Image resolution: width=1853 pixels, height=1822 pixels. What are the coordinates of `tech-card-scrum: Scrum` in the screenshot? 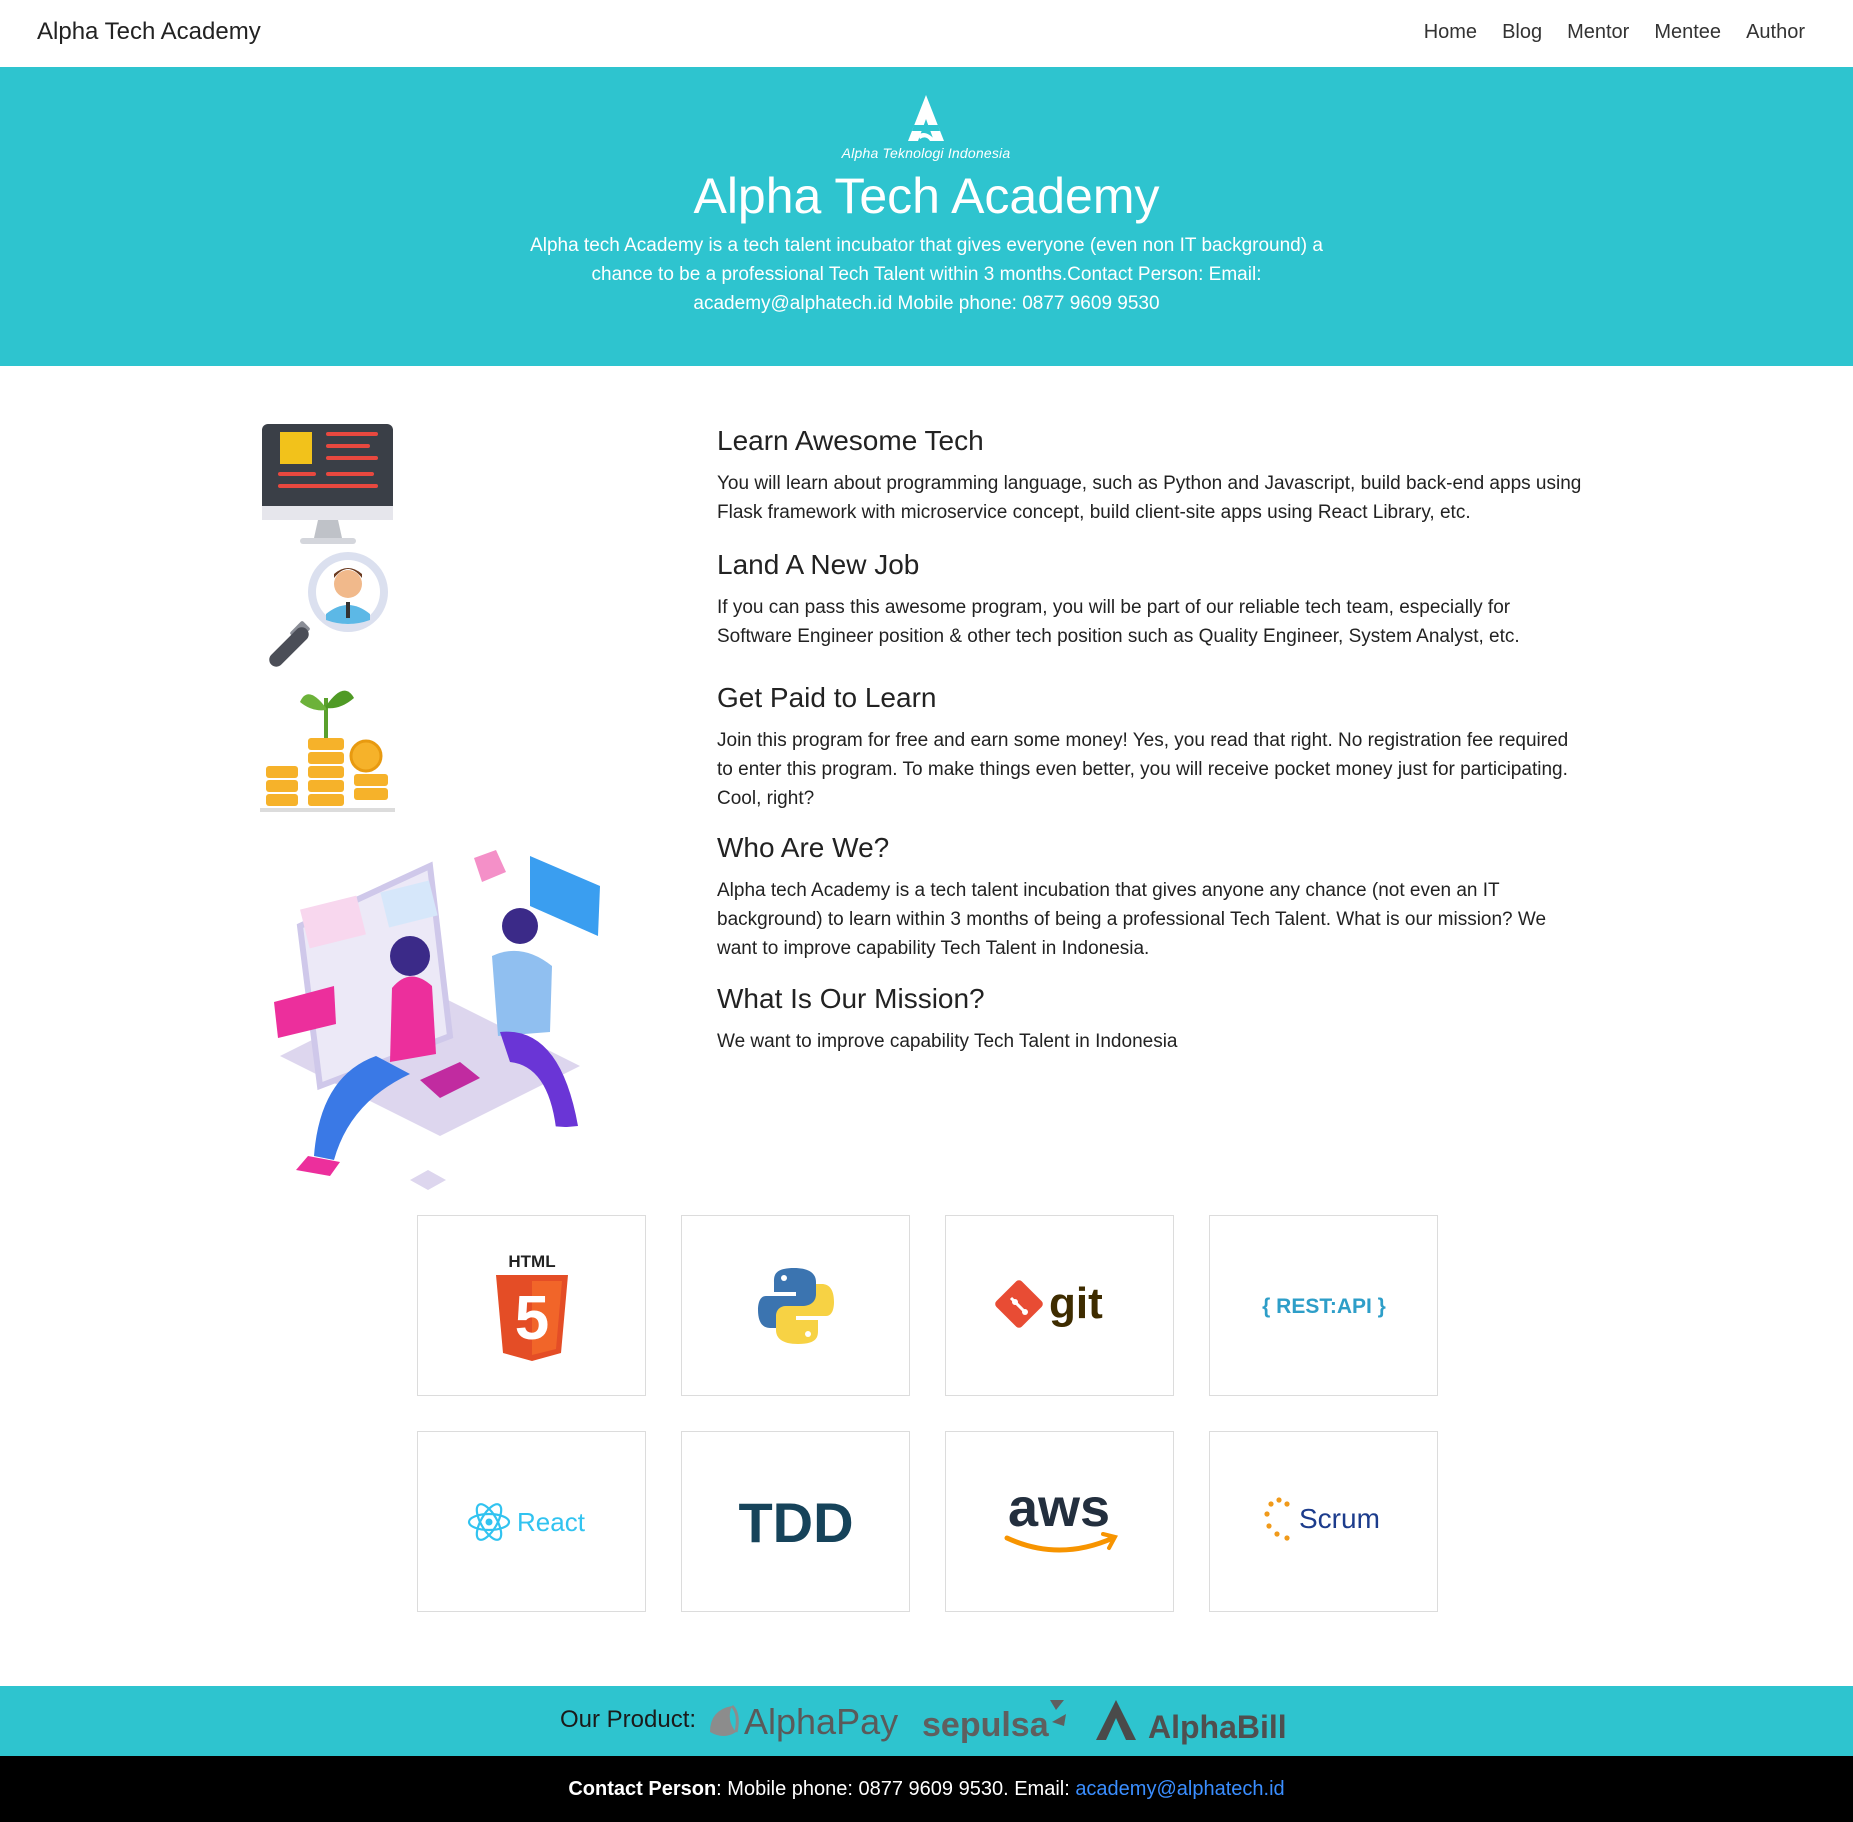 It's located at (1323, 1521).